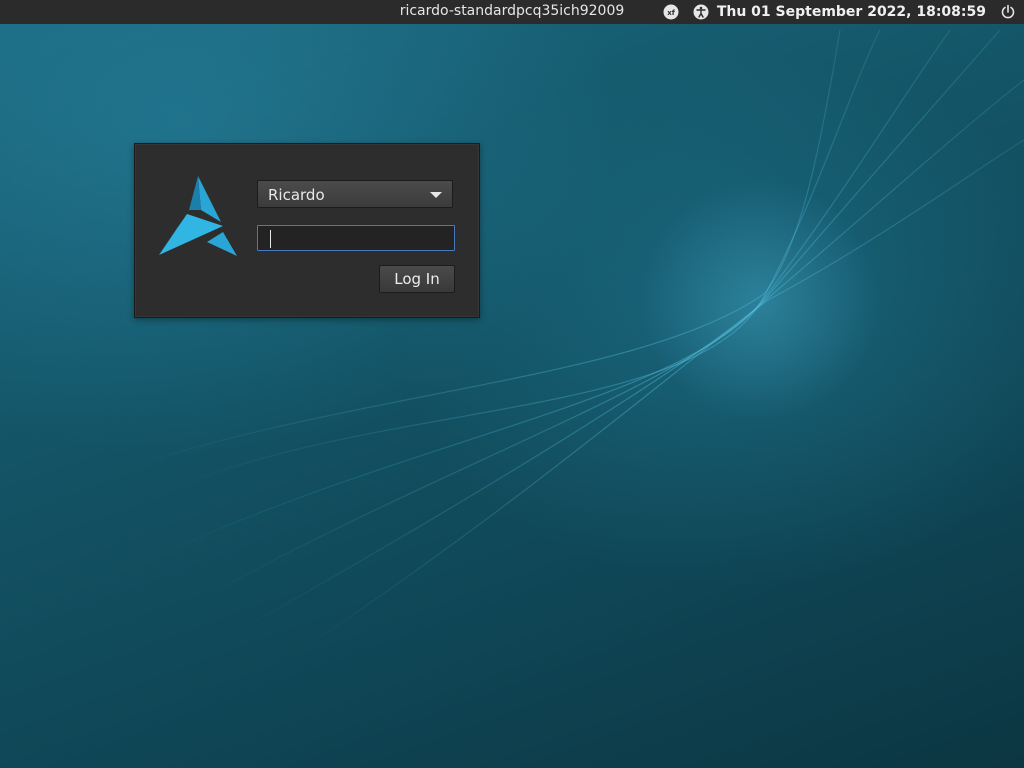  What do you see at coordinates (1008, 12) in the screenshot?
I see `power-icon` at bounding box center [1008, 12].